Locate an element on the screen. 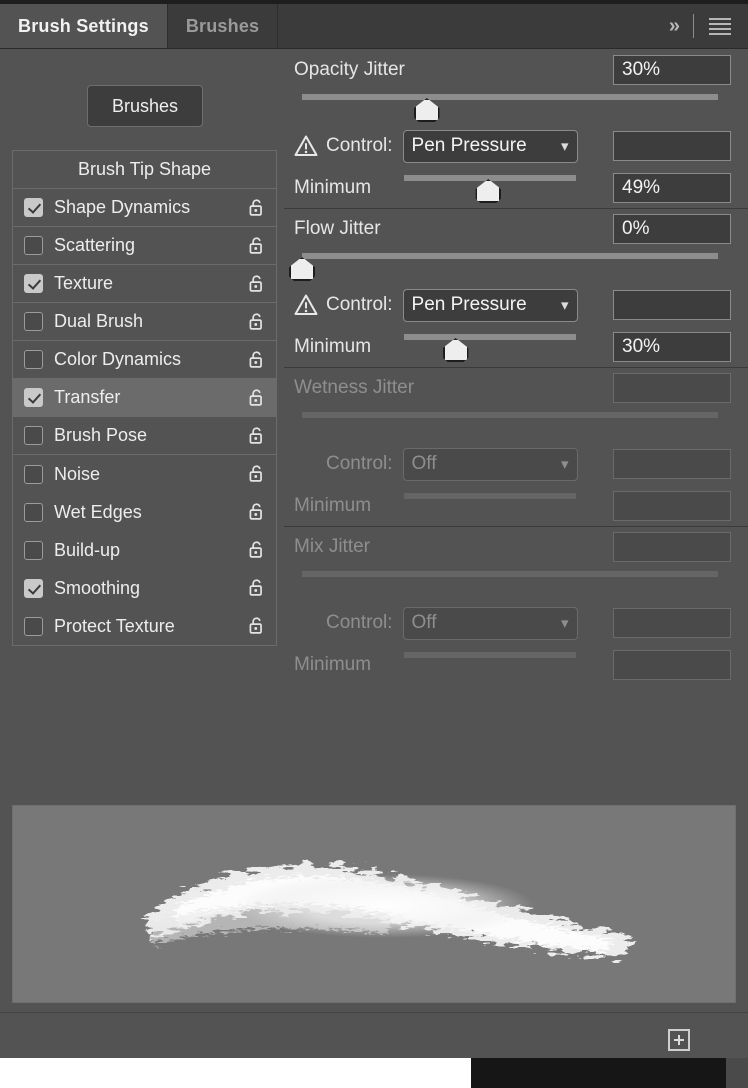 This screenshot has width=748, height=1088. mix-control-label: Control: is located at coordinates (359, 622).